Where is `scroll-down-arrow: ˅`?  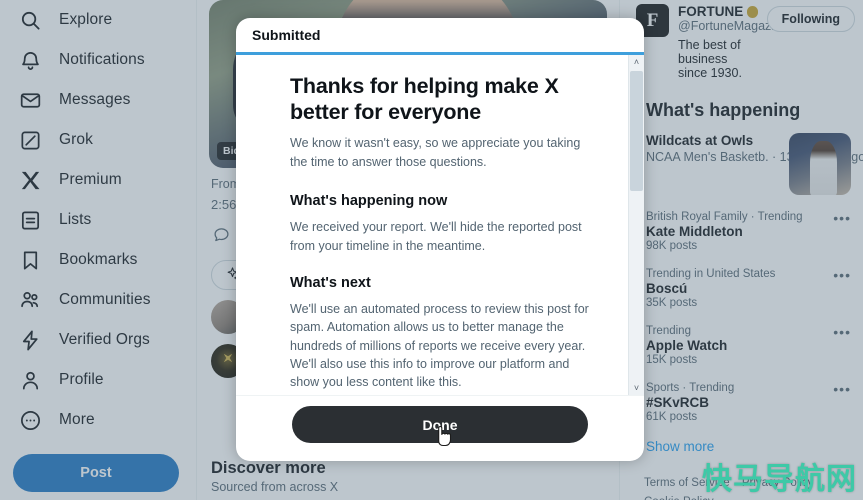
scroll-down-arrow: ˅ is located at coordinates (636, 388).